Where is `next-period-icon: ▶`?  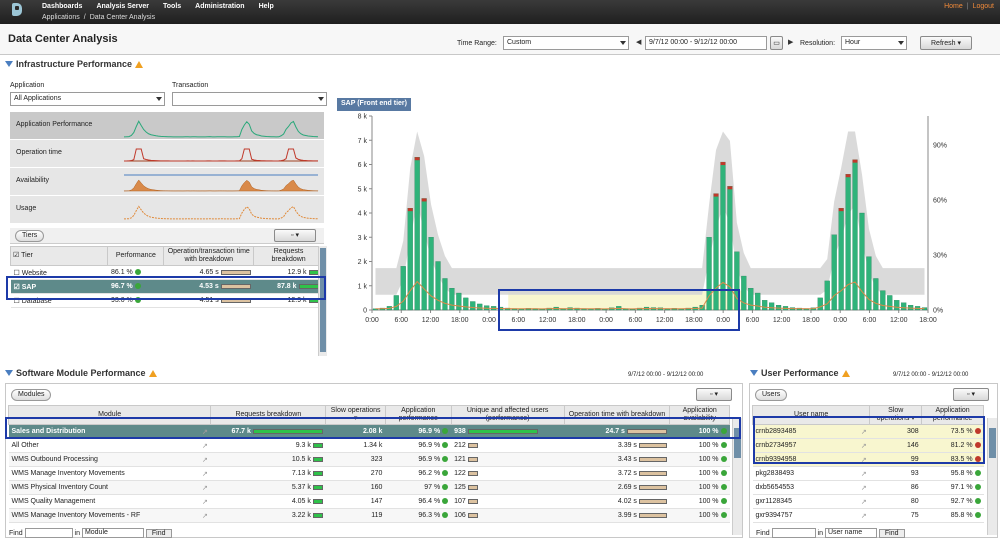 next-period-icon: ▶ is located at coordinates (790, 42).